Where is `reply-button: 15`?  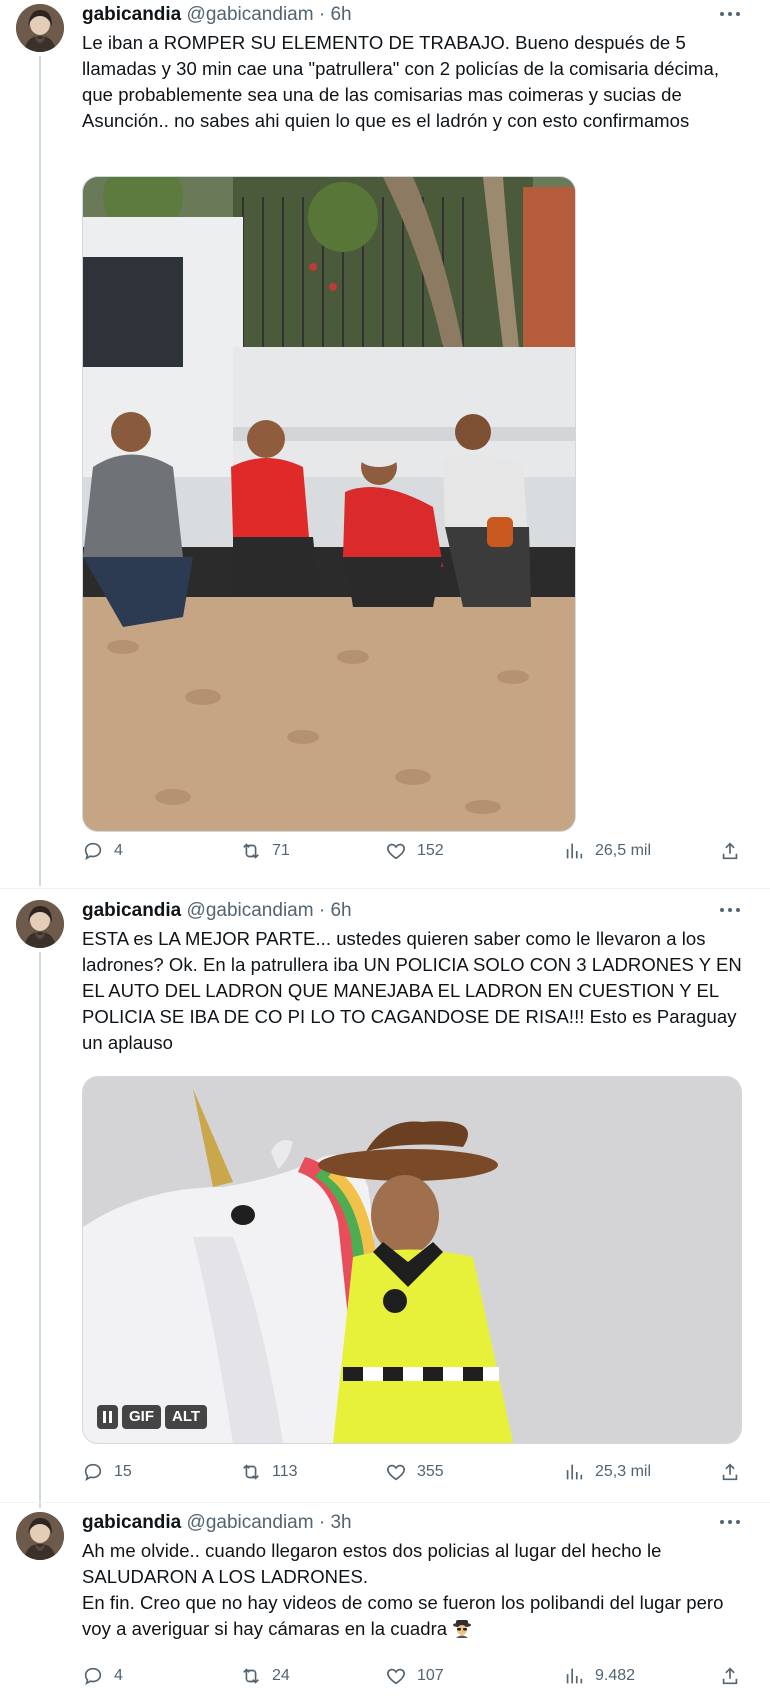
reply-button: 15 is located at coordinates (107, 1472).